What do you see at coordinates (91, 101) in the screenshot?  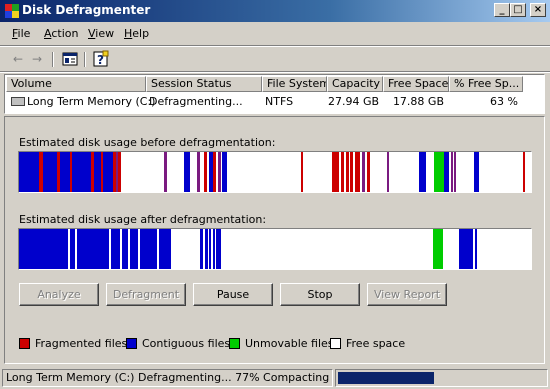 I see `volume-name: Long Term Memory (C:)` at bounding box center [91, 101].